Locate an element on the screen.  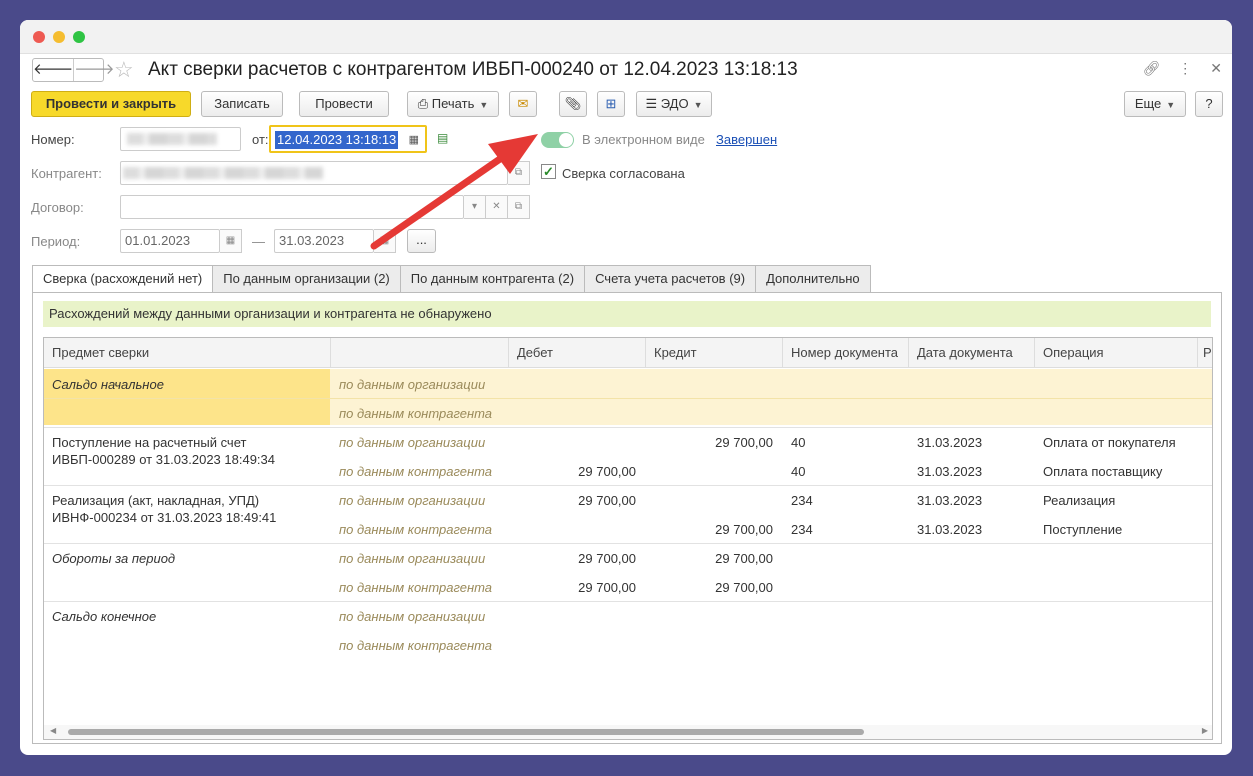
number-field is located at coordinates (180, 139).